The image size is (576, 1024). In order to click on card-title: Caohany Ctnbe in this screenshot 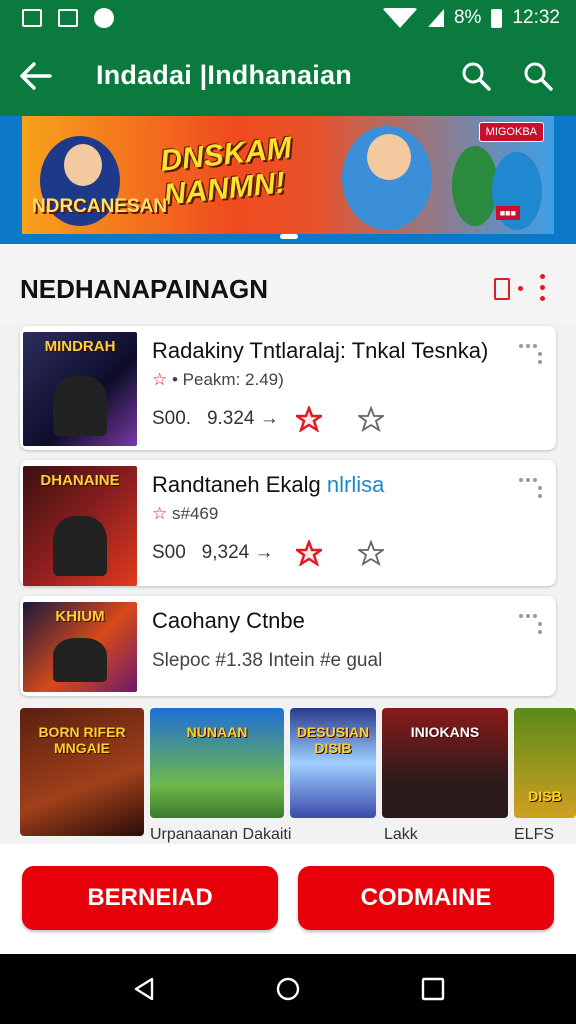, I will do `click(228, 621)`.